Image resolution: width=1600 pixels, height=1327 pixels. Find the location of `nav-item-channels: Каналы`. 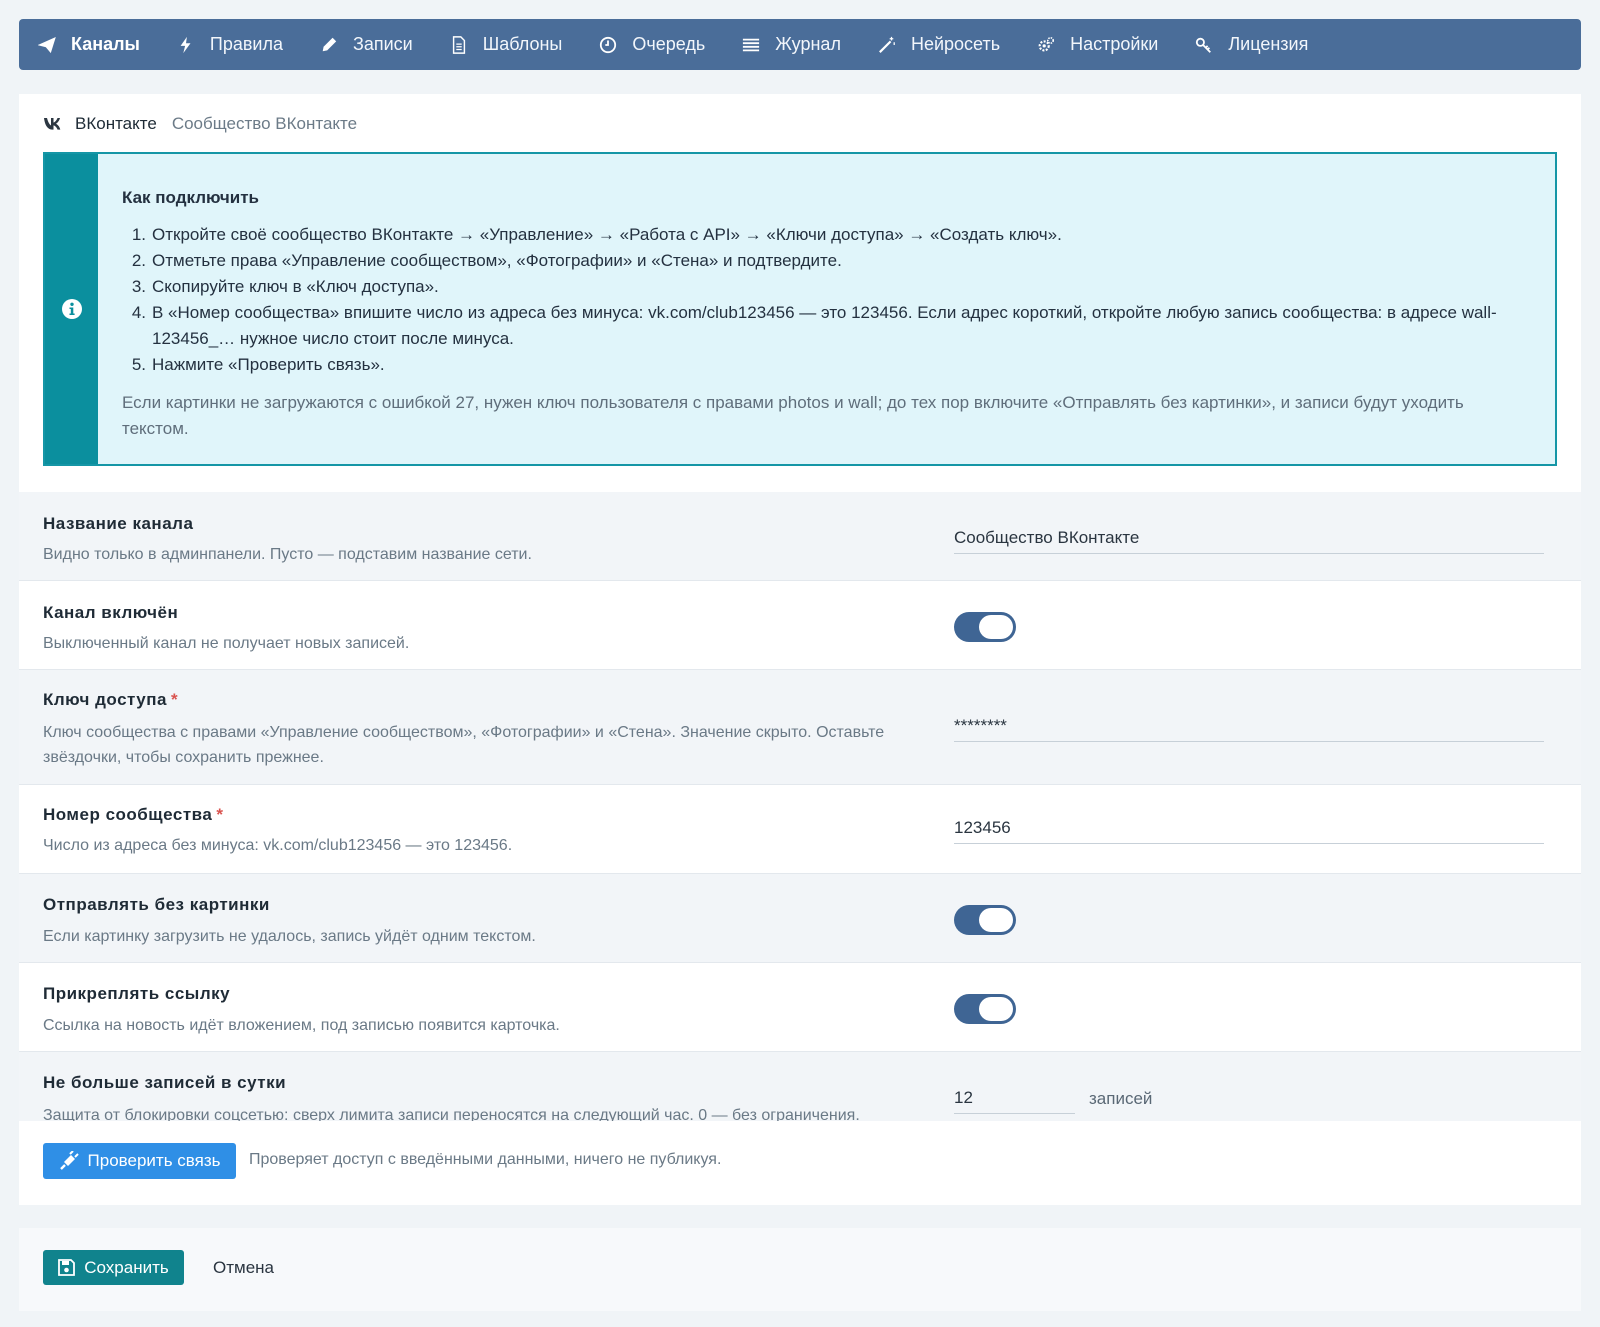

nav-item-channels: Каналы is located at coordinates (88, 44).